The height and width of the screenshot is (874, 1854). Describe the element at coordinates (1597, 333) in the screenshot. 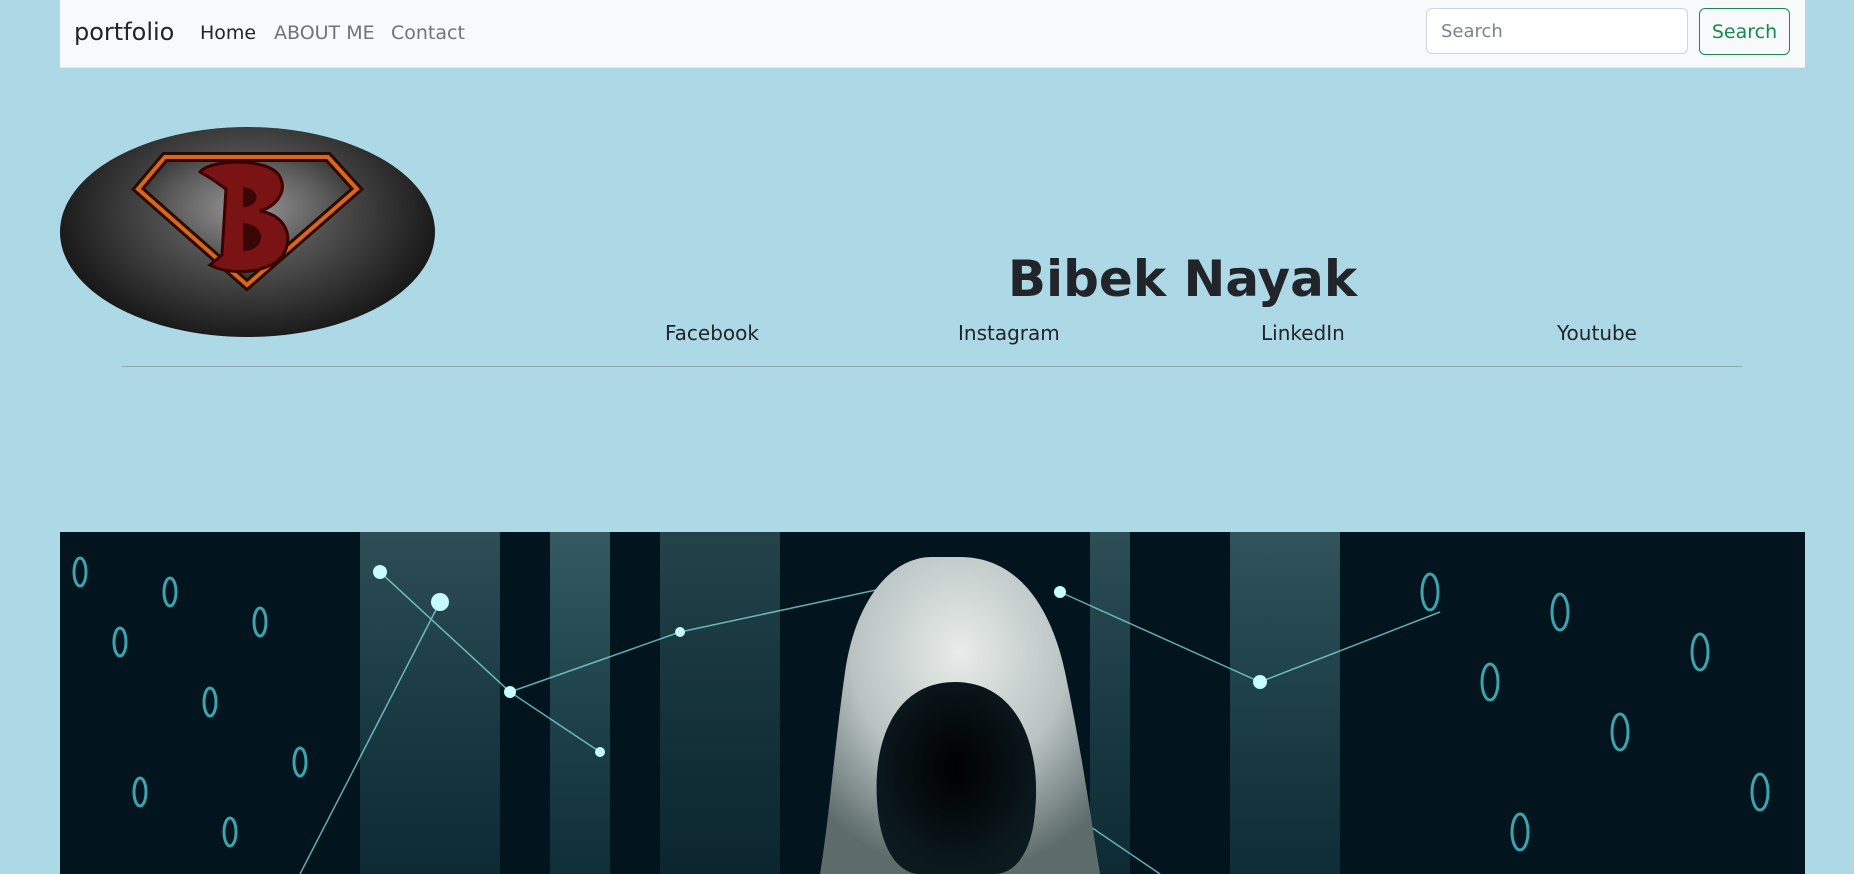

I see `youtube-link: Youtube` at that location.